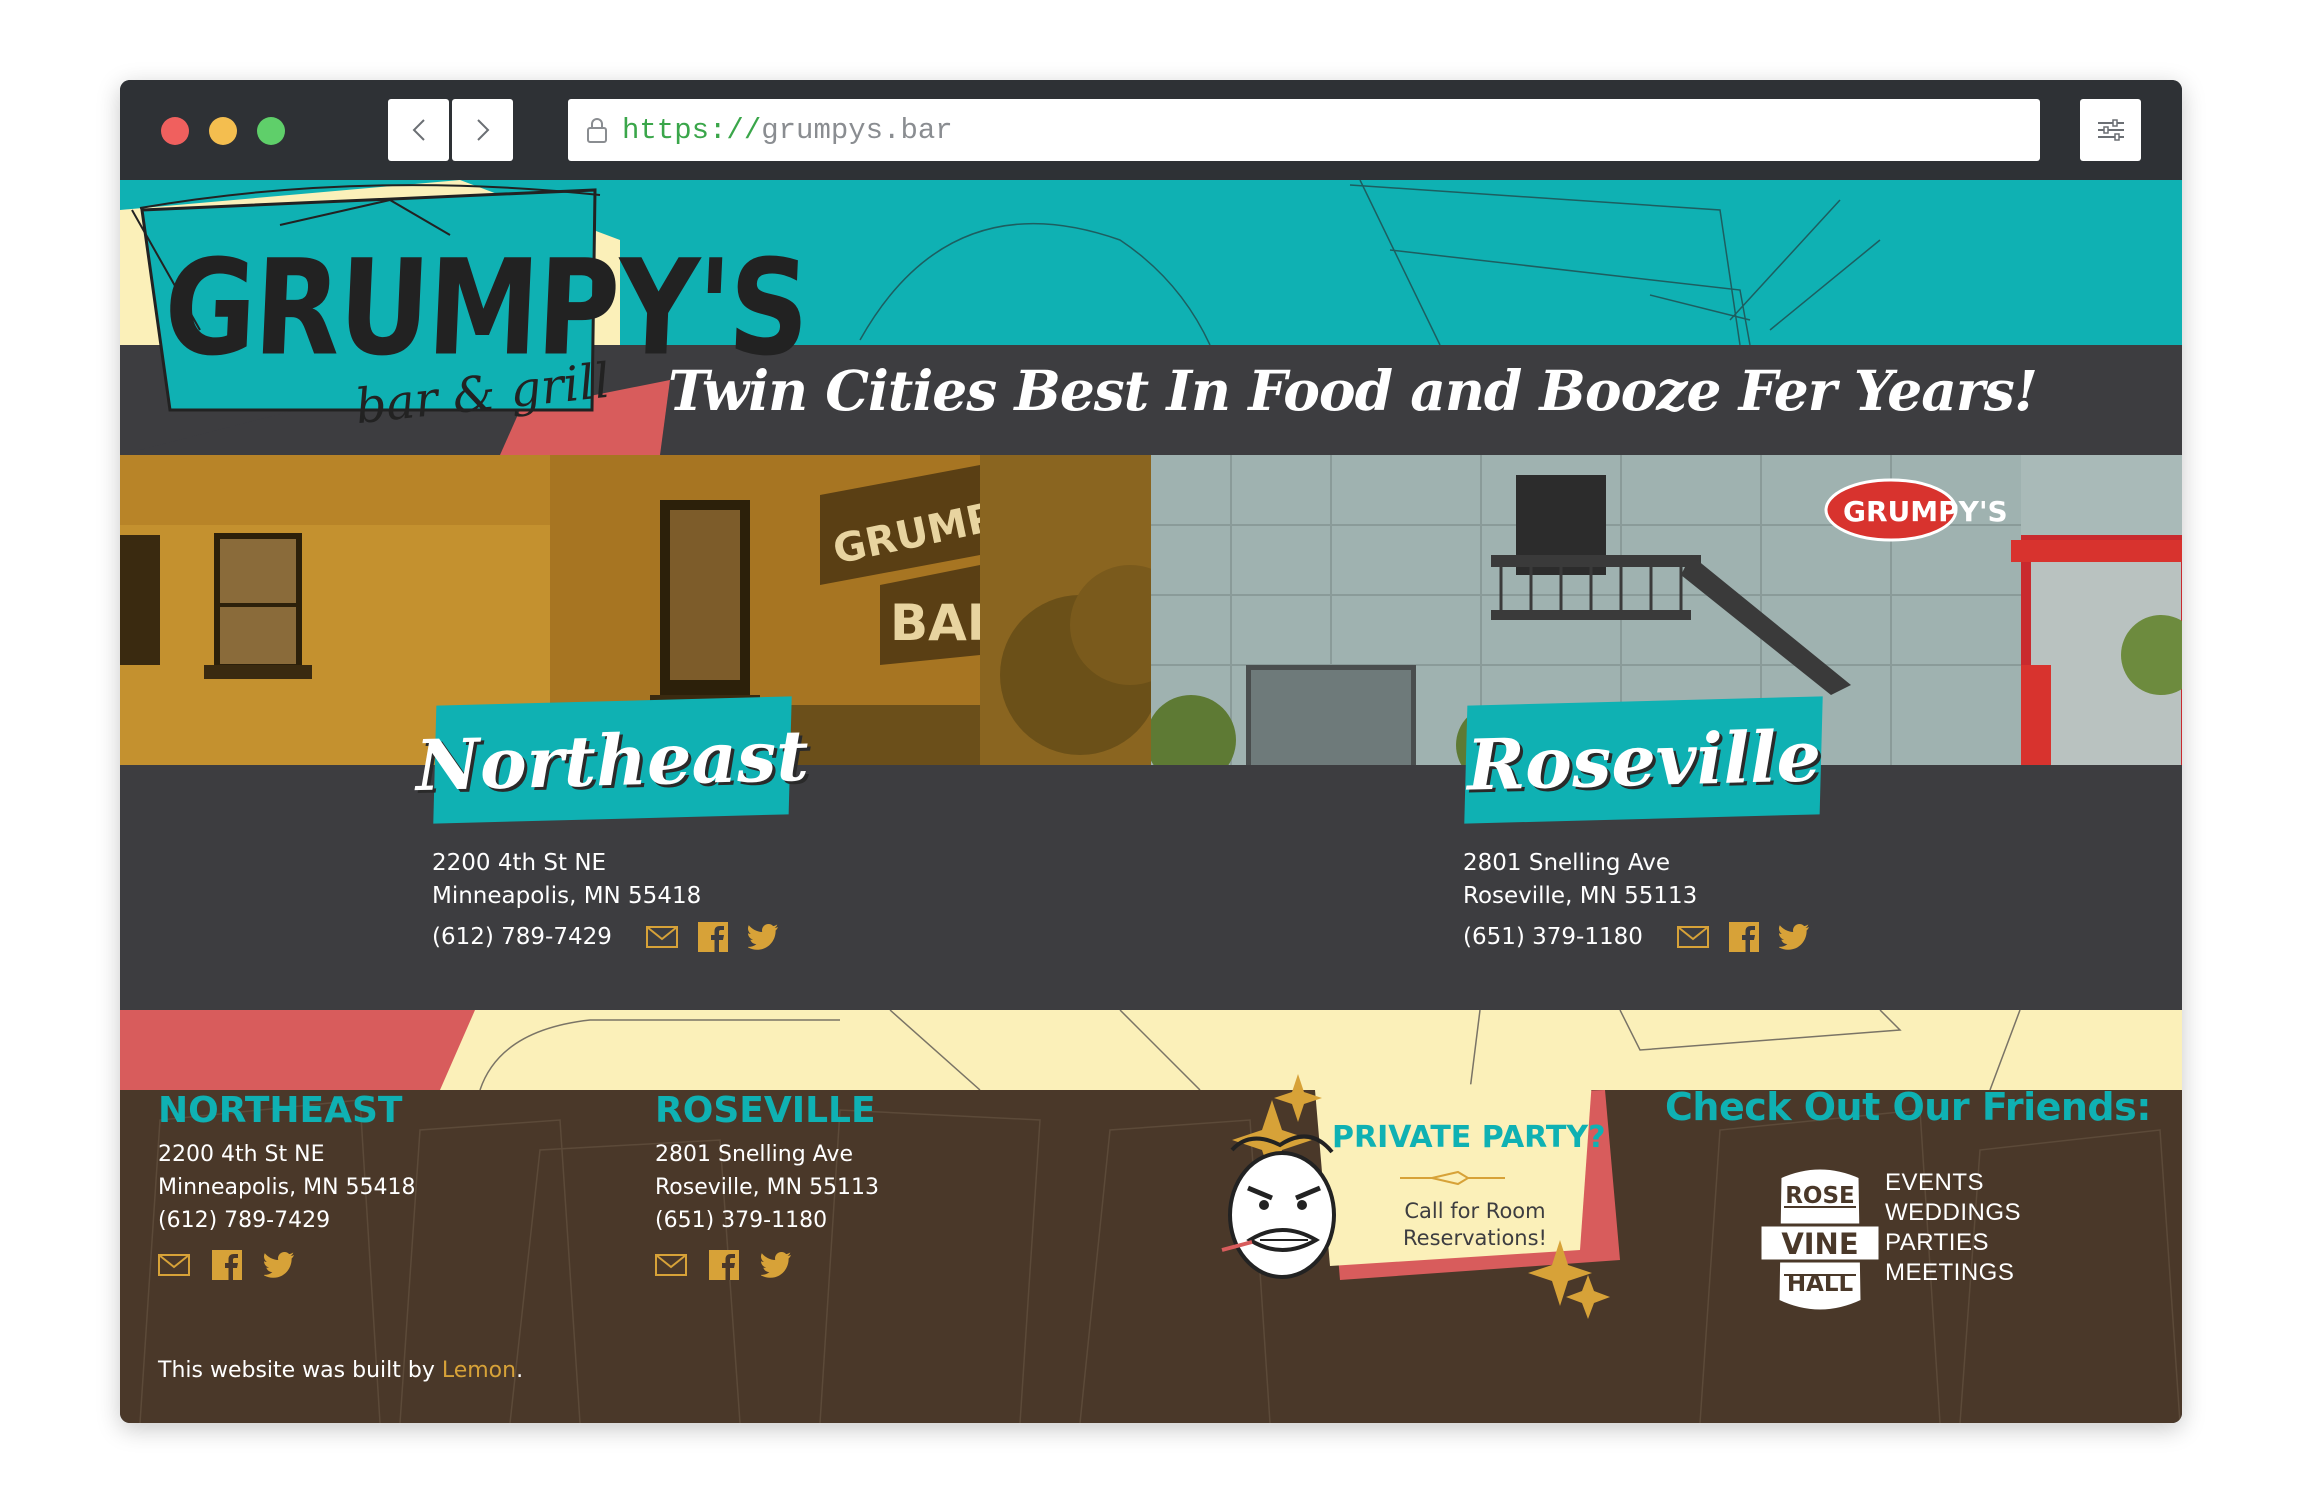 This screenshot has width=2300, height=1504. Describe the element at coordinates (1278, 1206) in the screenshot. I see `grumpy-face-icon` at that location.